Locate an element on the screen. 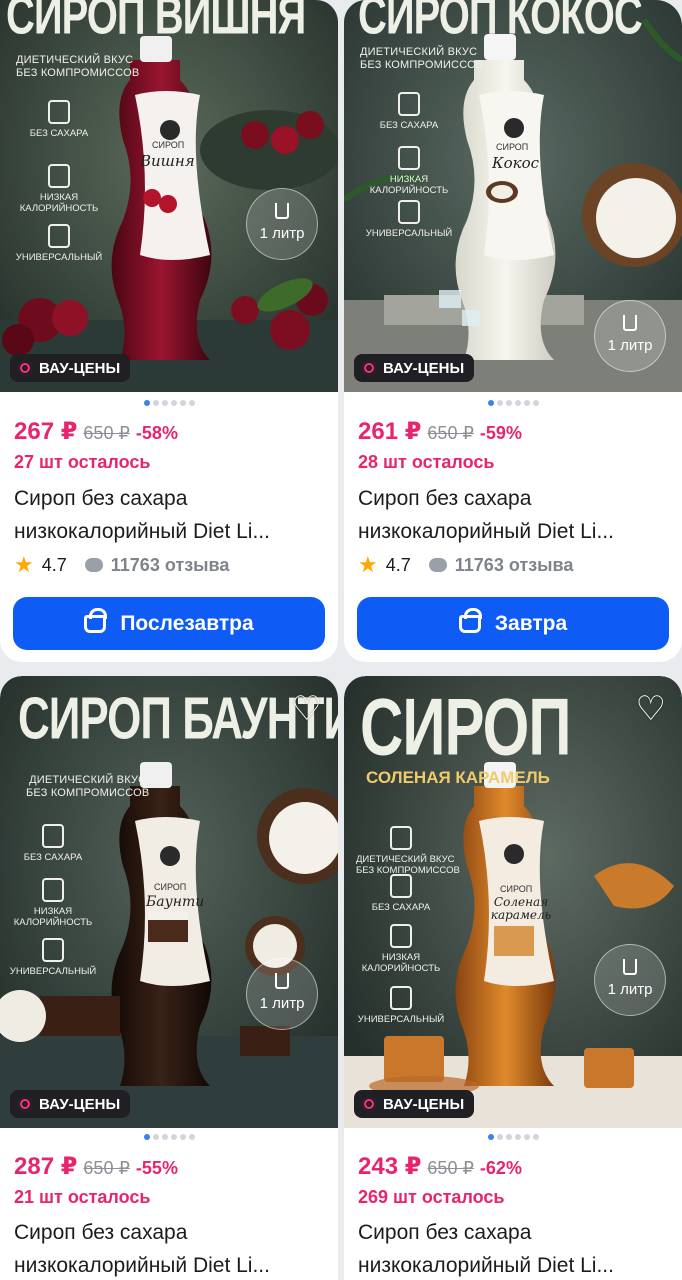 The width and height of the screenshot is (682, 1280). feature-diet-taste: ДИЕТИЧЕСКИЙ ВКУС БЕЗ КОМПРОМИССОВ is located at coordinates (408, 851).